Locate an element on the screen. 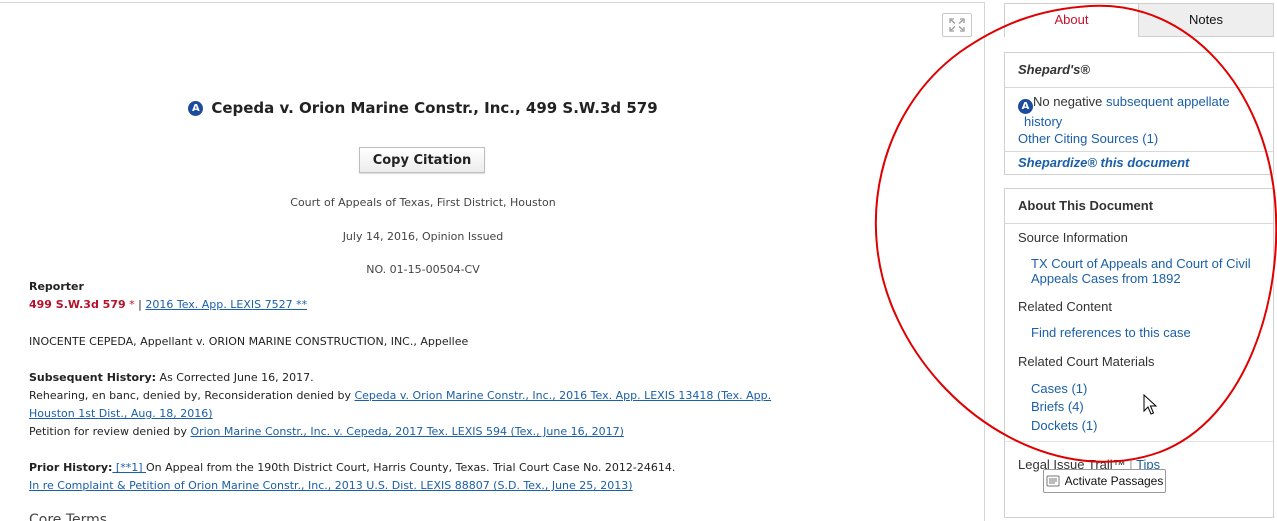 The height and width of the screenshot is (521, 1277). reporter-star: * is located at coordinates (132, 304).